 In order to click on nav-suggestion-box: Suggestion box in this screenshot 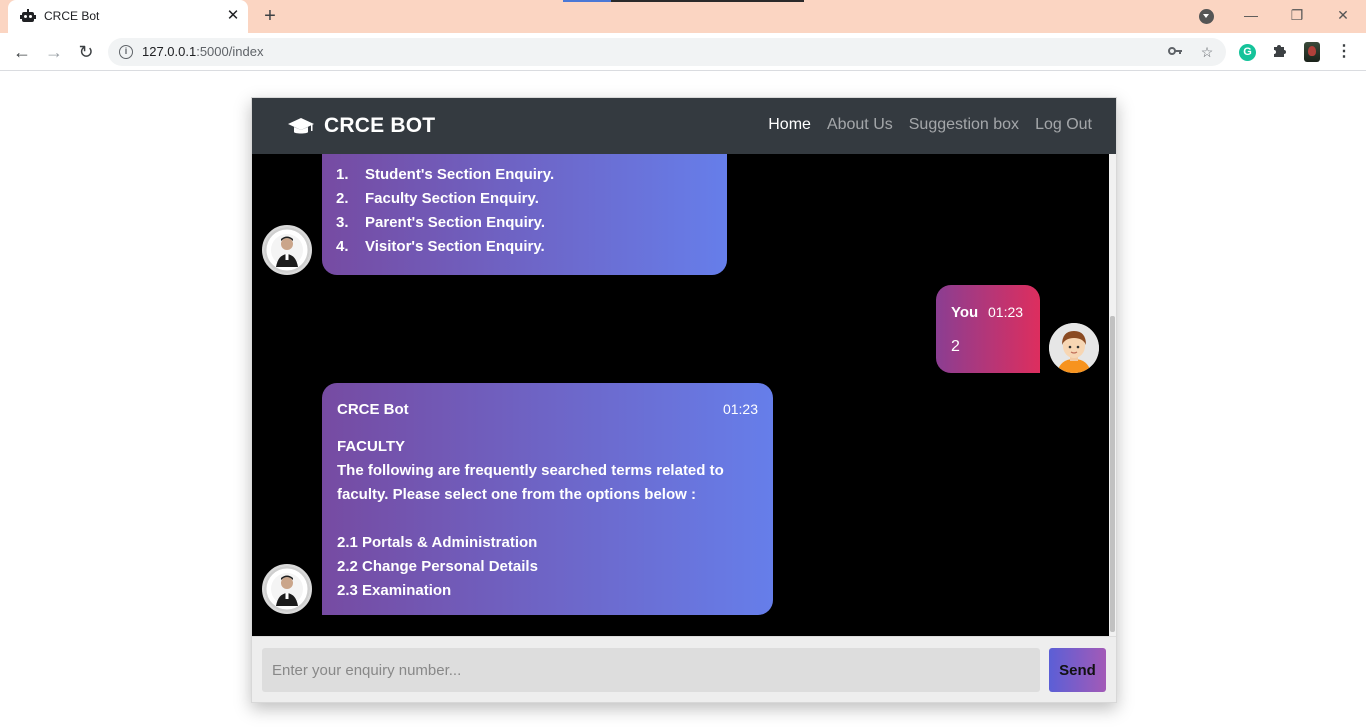, I will do `click(964, 125)`.